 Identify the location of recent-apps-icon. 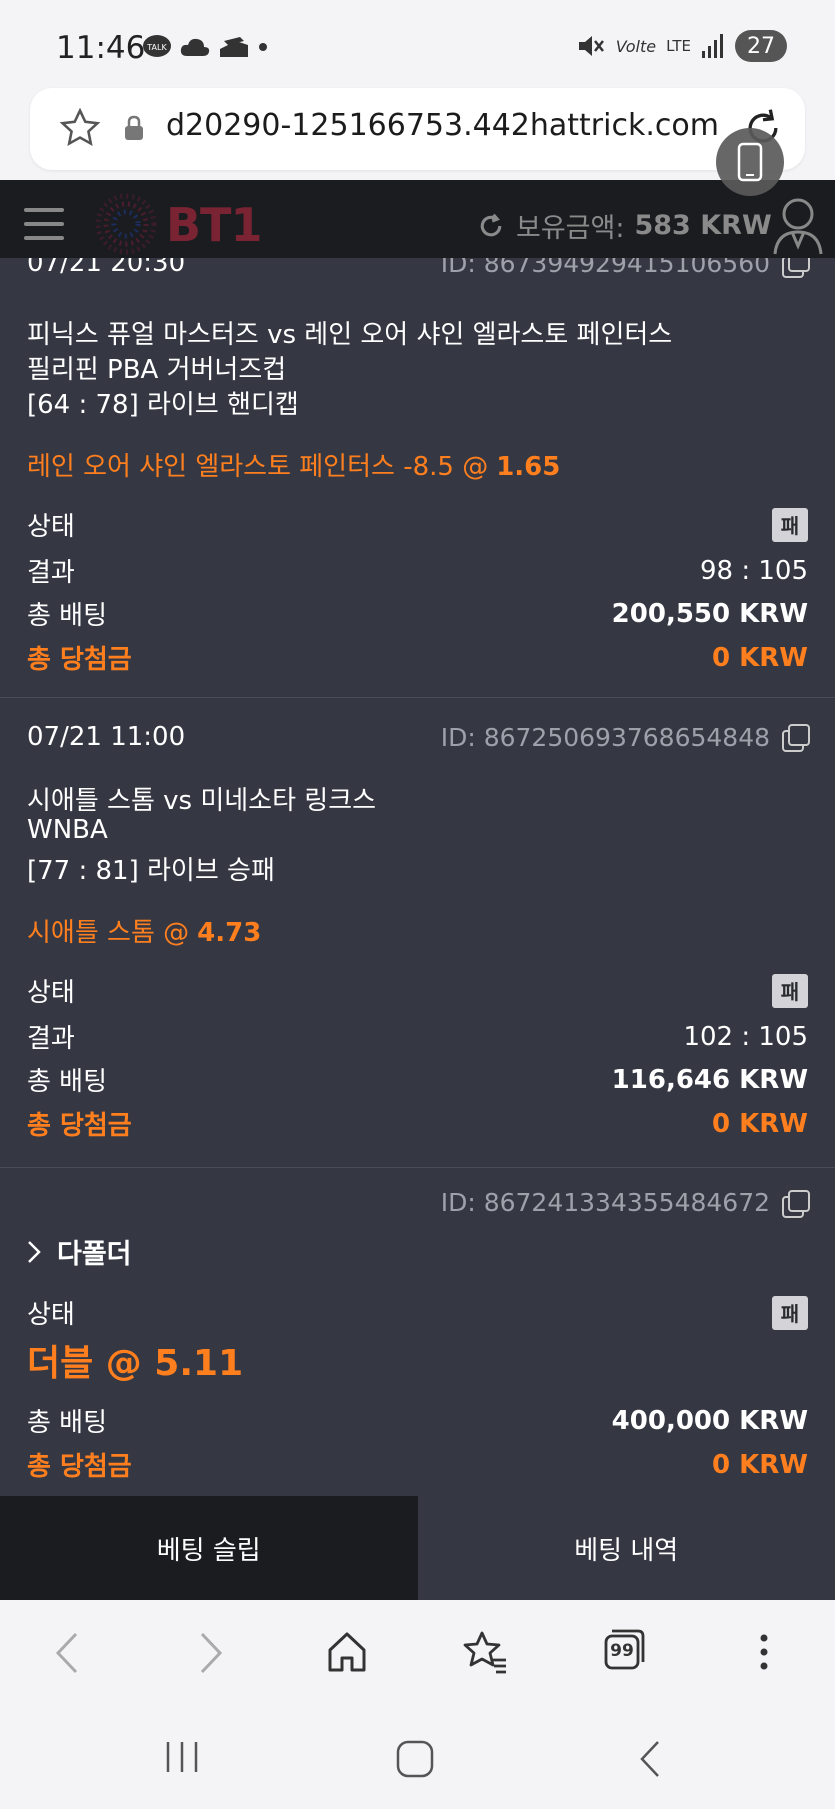
(182, 1757).